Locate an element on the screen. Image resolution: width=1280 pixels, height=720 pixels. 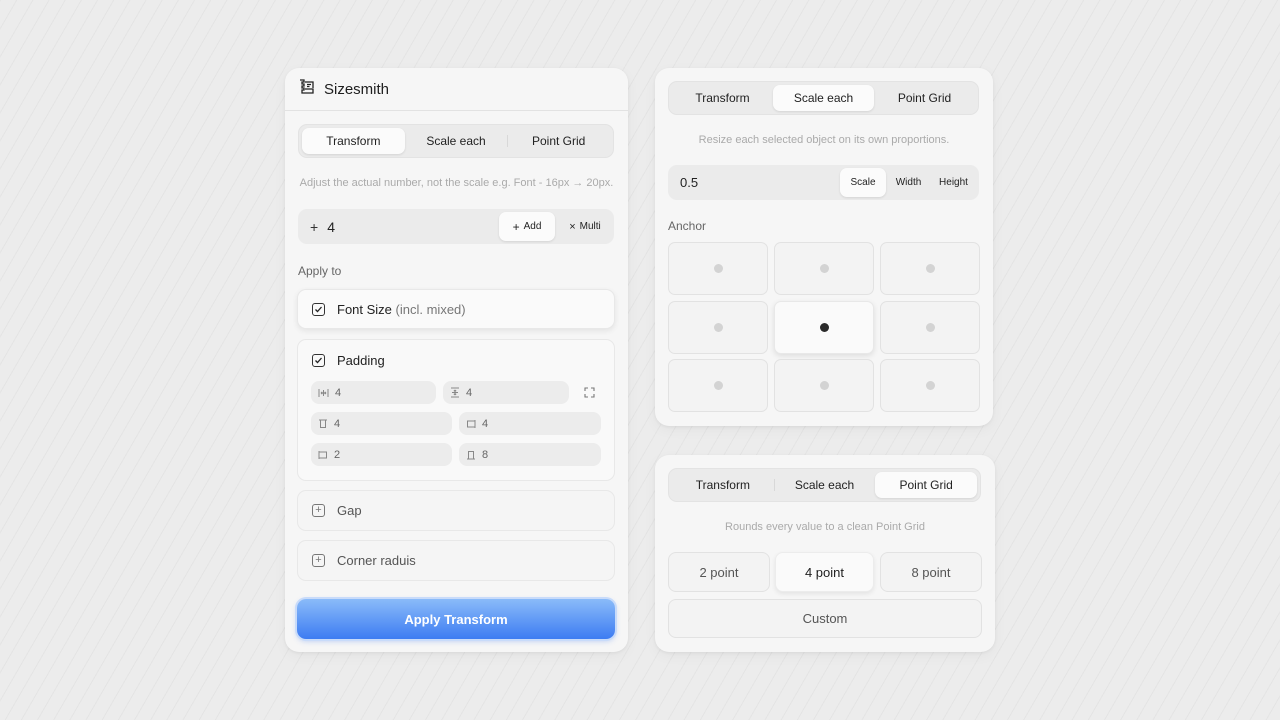
value-input: 4 is located at coordinates (413, 227).